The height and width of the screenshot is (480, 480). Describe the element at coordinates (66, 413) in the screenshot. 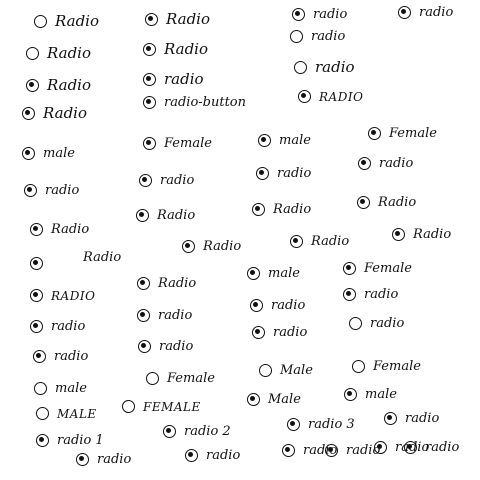

I see `radio-option: MALE` at that location.